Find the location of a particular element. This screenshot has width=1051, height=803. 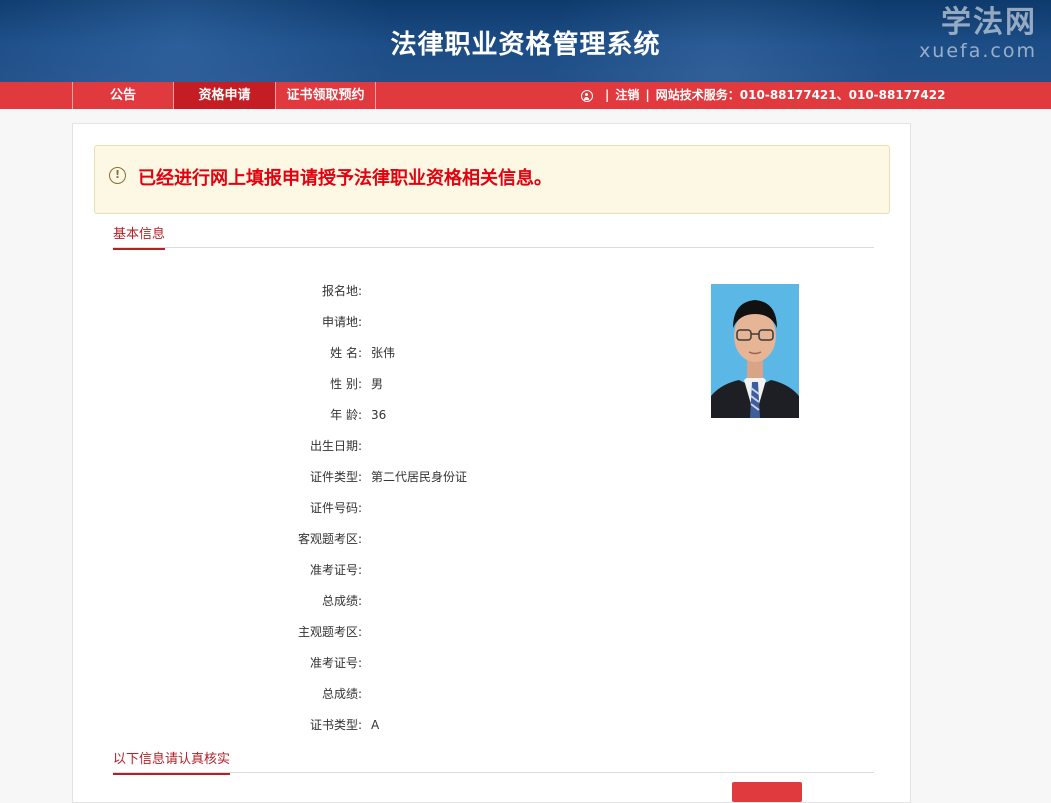

field-row-id-type: 证件类型: 第二代居民身份证 is located at coordinates (270, 477).